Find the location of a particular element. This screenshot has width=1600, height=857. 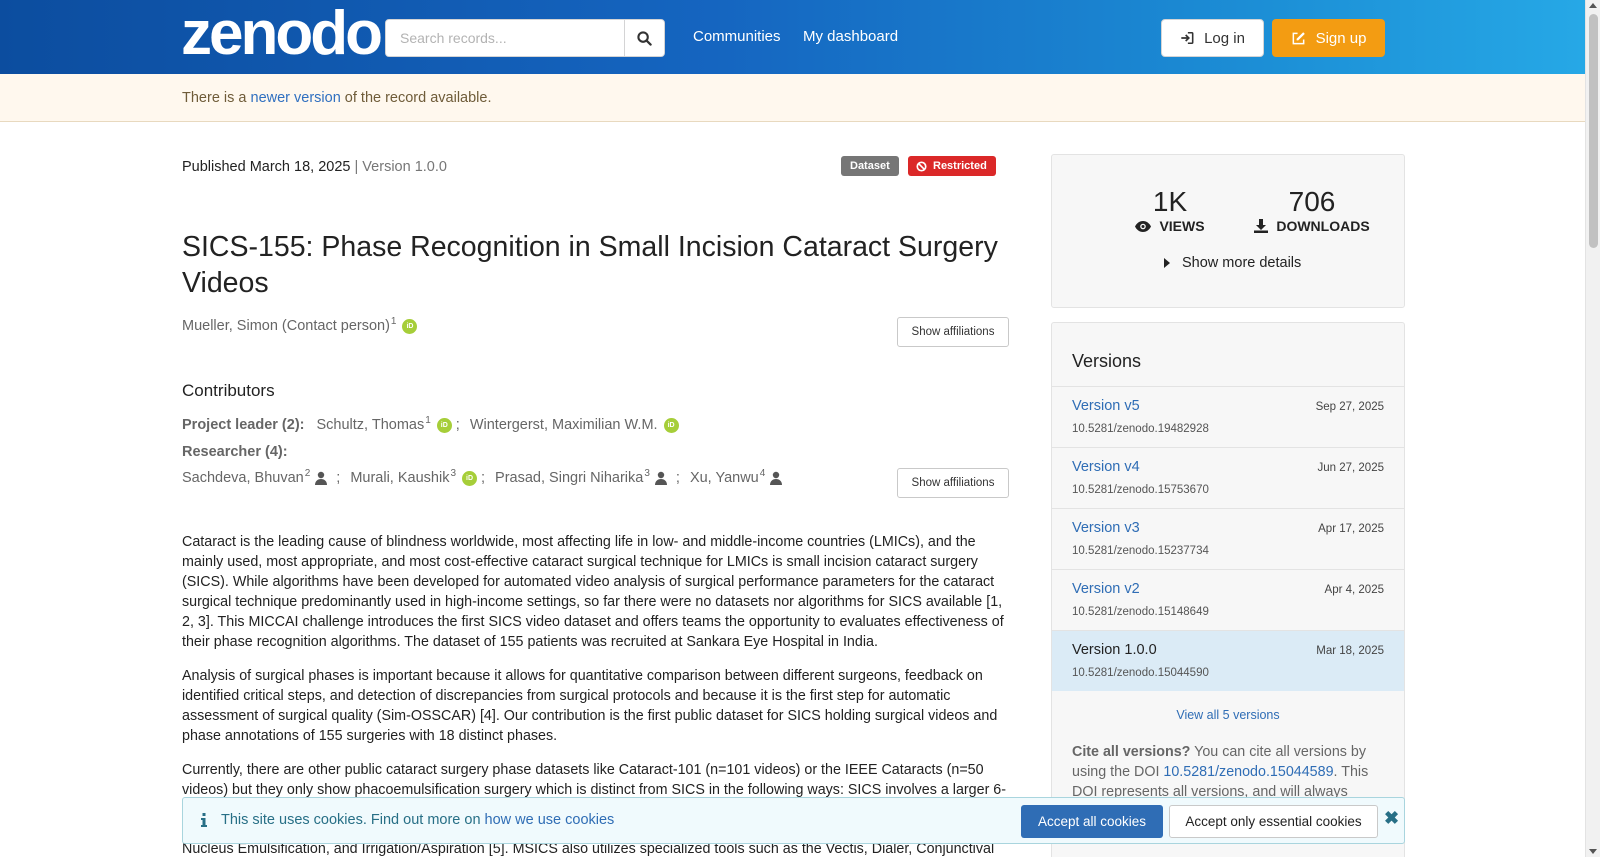

creator-name: Mueller, Simon (Contact person) is located at coordinates (286, 326).